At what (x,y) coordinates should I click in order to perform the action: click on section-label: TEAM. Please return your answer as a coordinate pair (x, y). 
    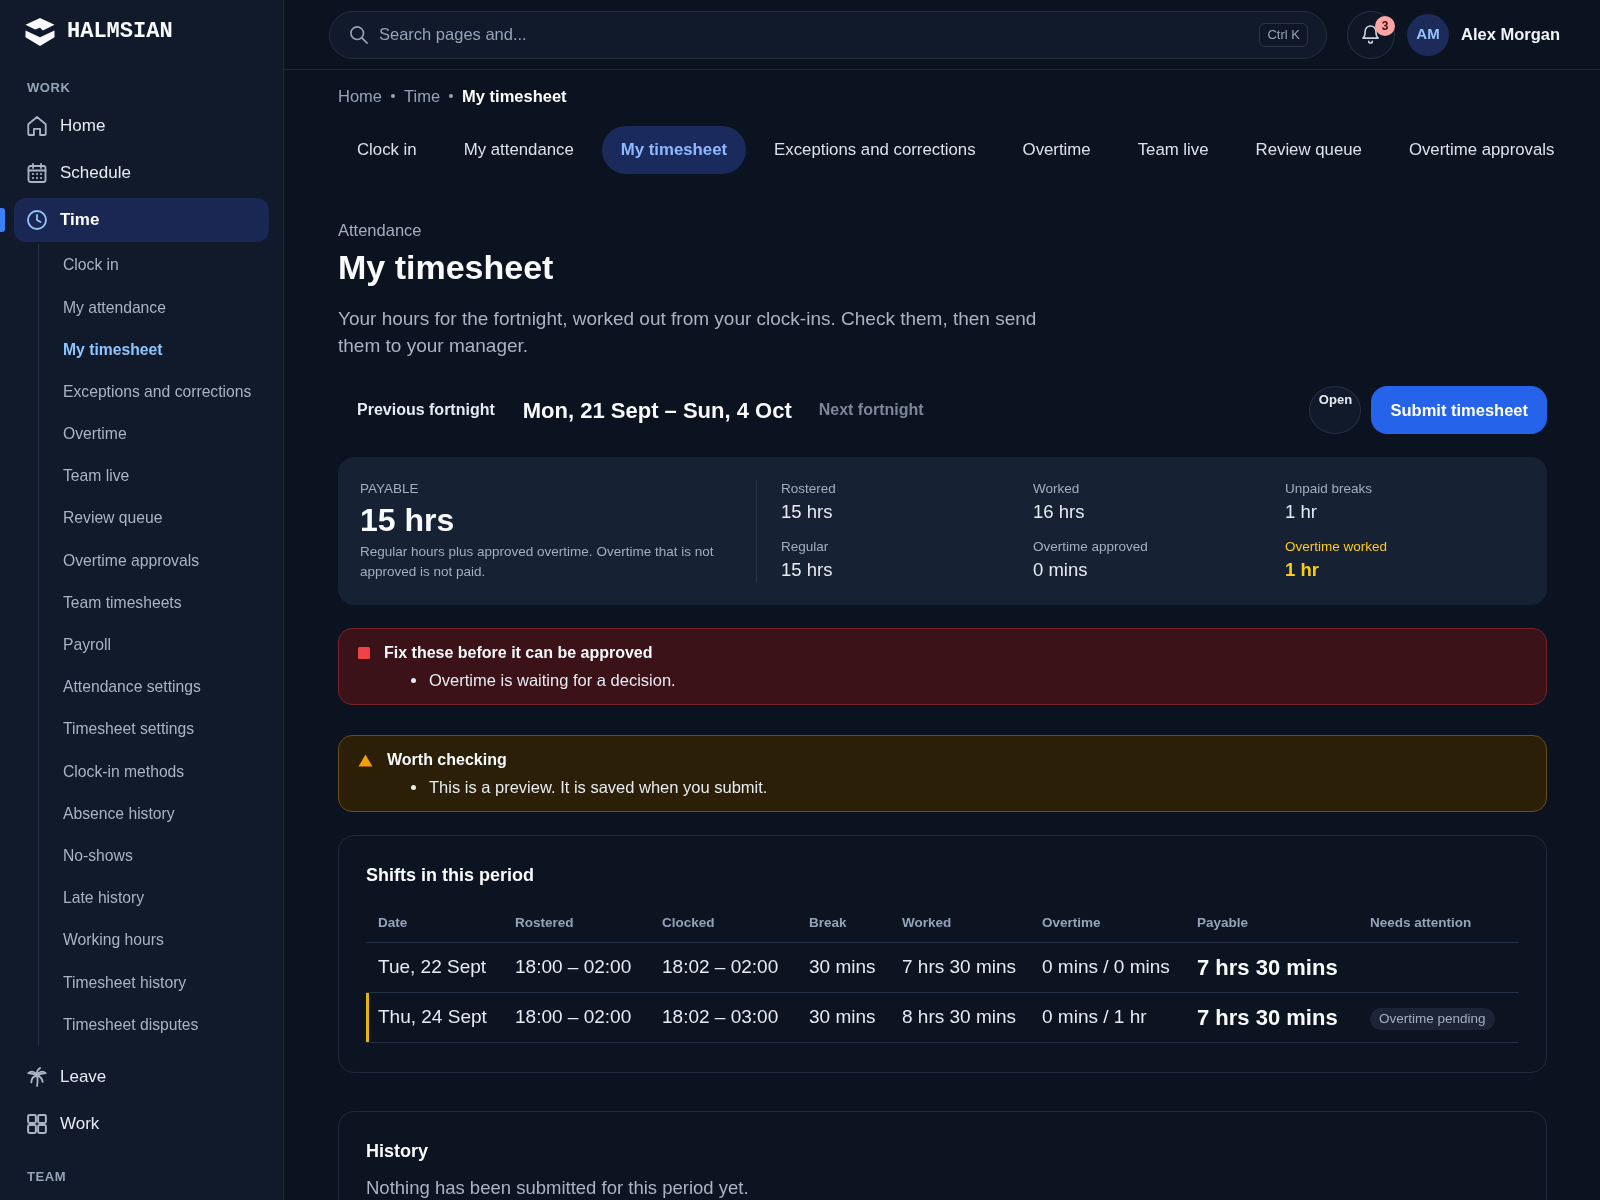
    Looking at the image, I should click on (47, 1176).